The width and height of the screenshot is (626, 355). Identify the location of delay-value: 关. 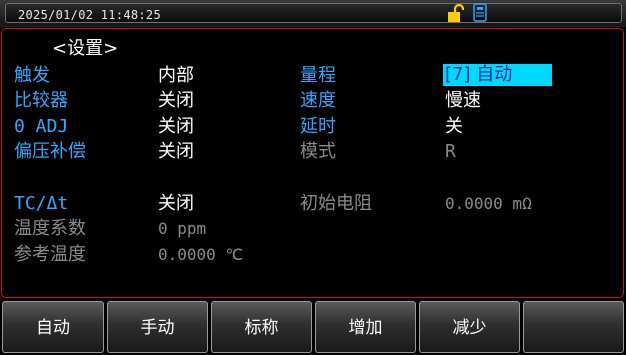
(454, 127).